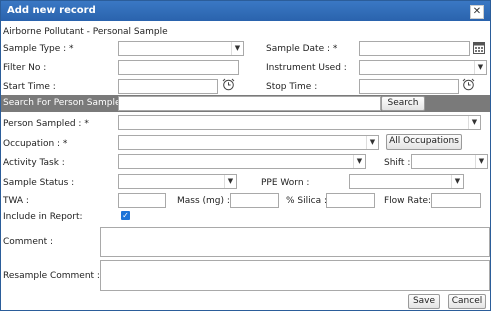  Describe the element at coordinates (423, 67) in the screenshot. I see `instrument-used-select: ▼` at that location.